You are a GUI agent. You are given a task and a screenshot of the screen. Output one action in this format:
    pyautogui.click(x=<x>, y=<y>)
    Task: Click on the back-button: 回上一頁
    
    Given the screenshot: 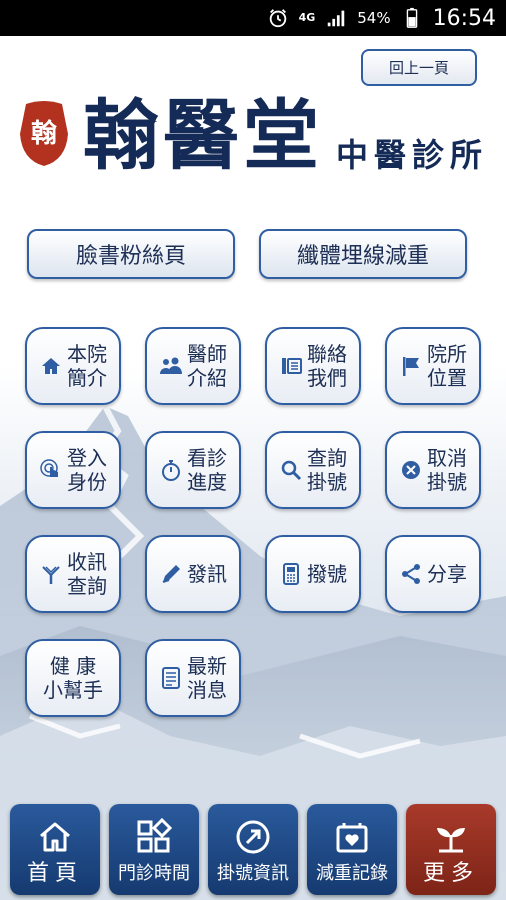 What is the action you would take?
    pyautogui.click(x=419, y=67)
    